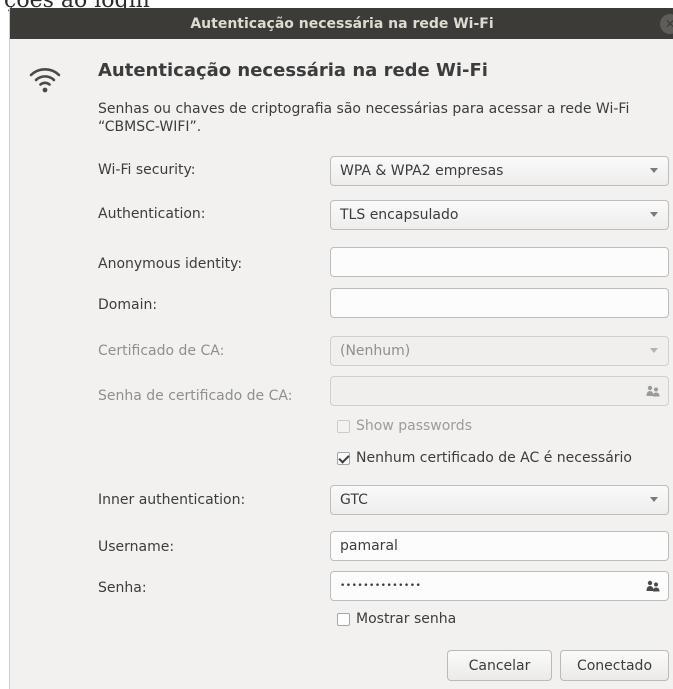  I want to click on authentication-value: TLS encapsulado, so click(399, 215).